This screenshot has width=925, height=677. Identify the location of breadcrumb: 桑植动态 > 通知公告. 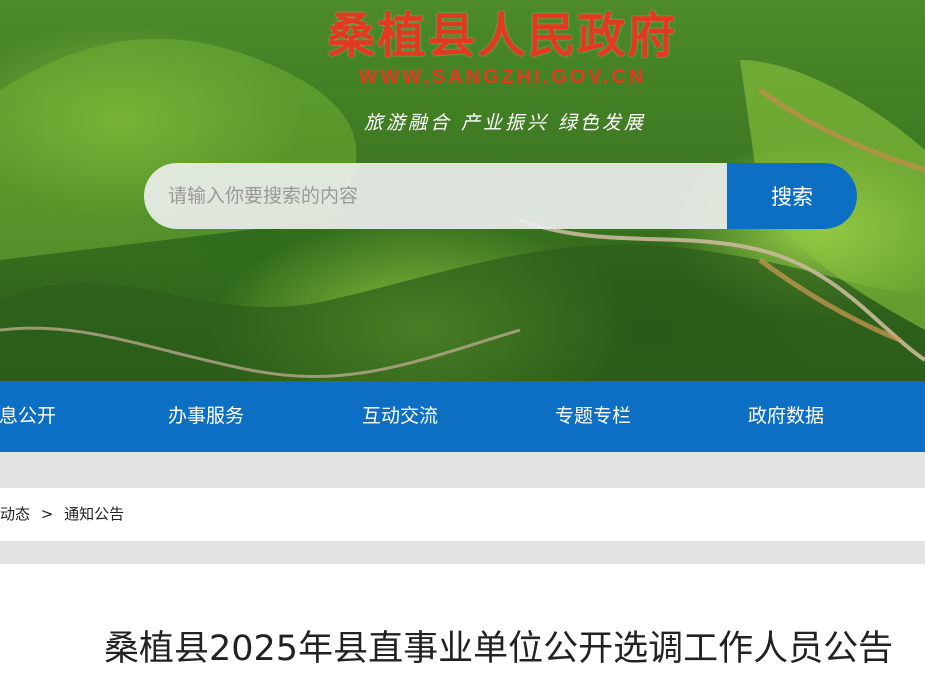
(462, 514).